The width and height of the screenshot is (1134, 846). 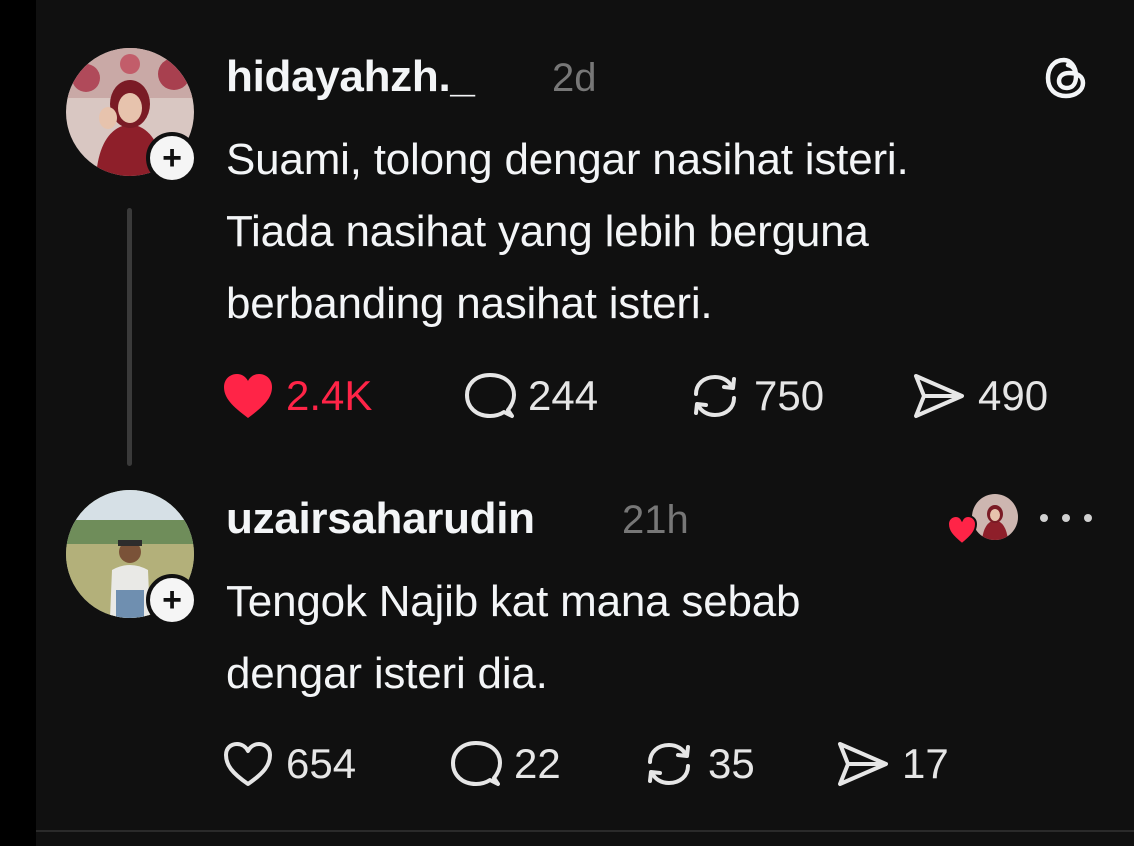 I want to click on repost-button: 750, so click(x=756, y=396).